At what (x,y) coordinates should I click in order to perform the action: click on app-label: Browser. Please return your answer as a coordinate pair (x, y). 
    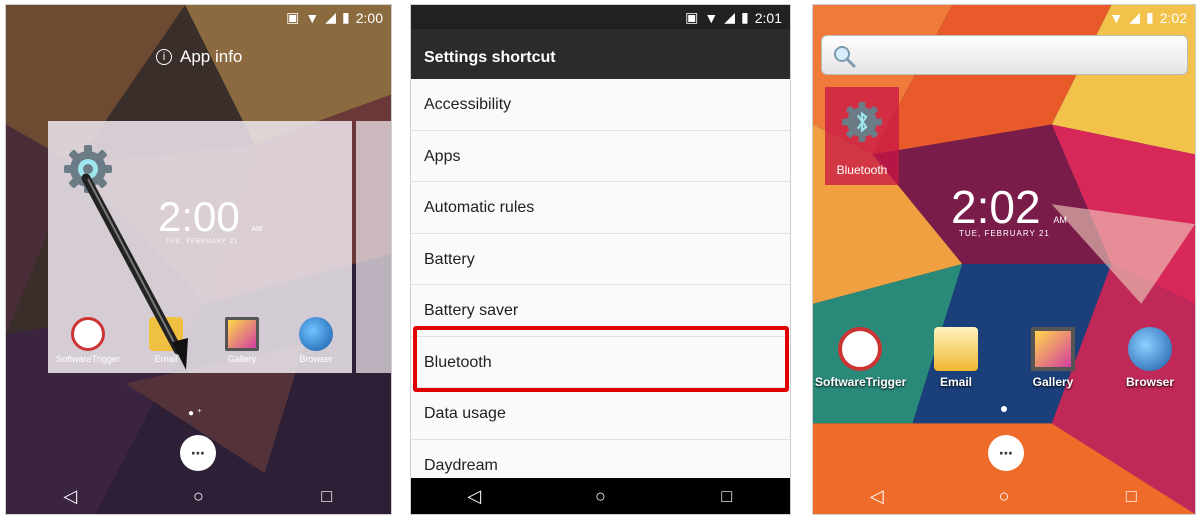
    Looking at the image, I should click on (1150, 382).